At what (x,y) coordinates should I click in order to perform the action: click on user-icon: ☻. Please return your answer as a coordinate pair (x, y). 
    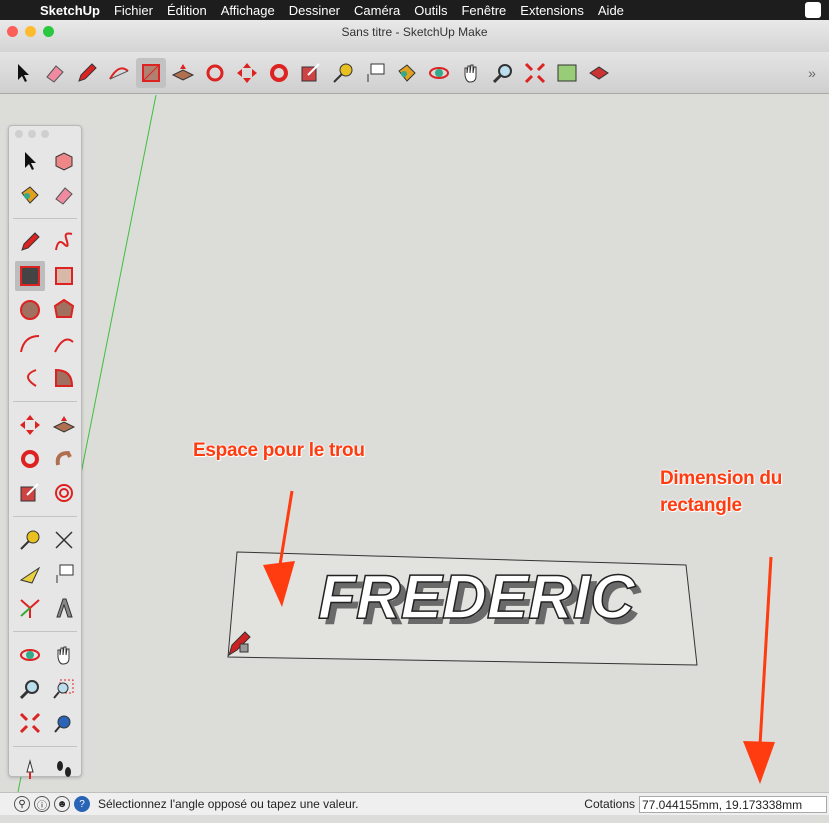
    Looking at the image, I should click on (62, 804).